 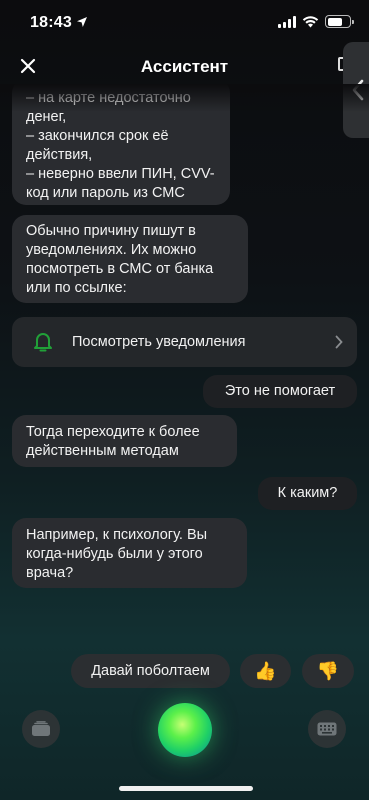 I want to click on status-time: 18:43, so click(x=51, y=22).